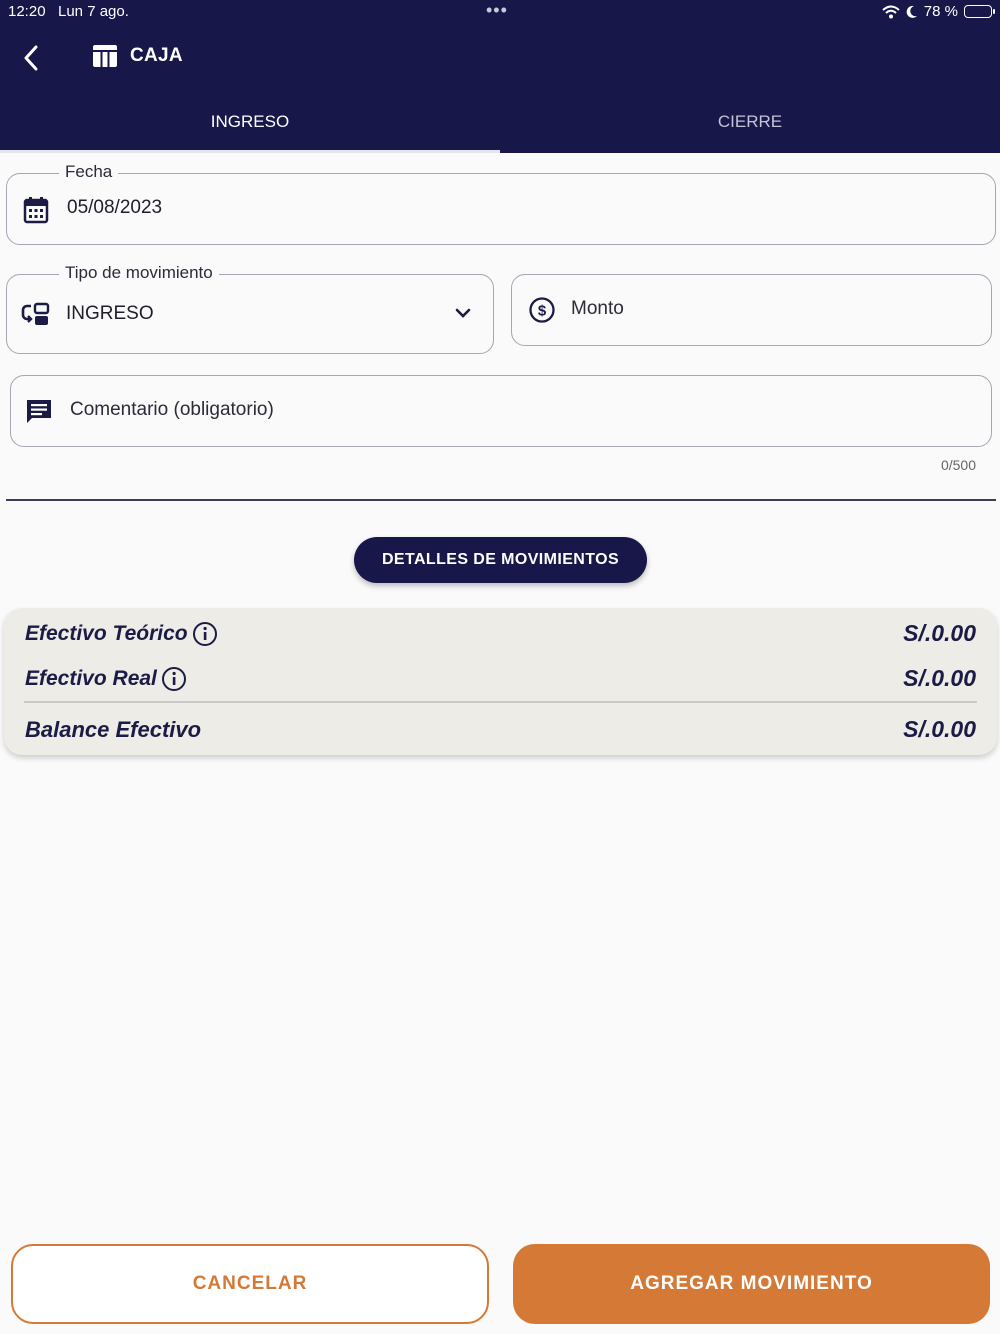 This screenshot has width=1000, height=1334. Describe the element at coordinates (751, 310) in the screenshot. I see `amount-field: $ Monto` at that location.